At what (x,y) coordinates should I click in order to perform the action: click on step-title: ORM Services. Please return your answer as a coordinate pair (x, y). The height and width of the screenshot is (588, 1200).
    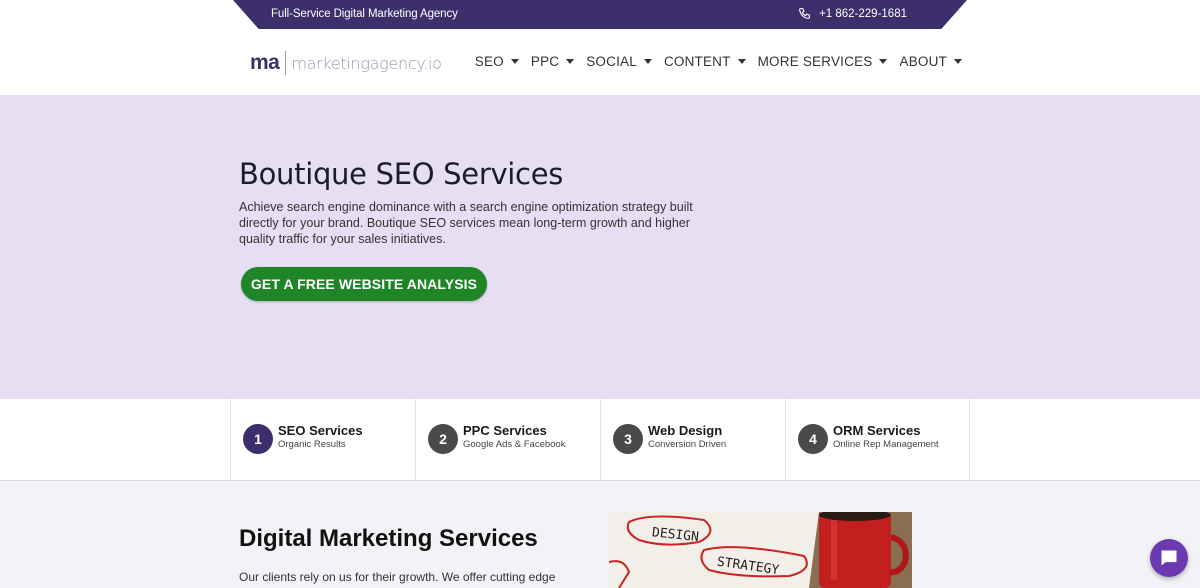
    Looking at the image, I should click on (877, 430).